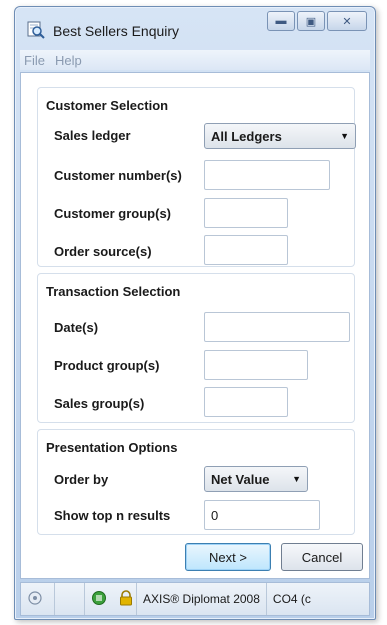 Image resolution: width=387 pixels, height=625 pixels. I want to click on sales-ledger-label: Sales ledger, so click(92, 135).